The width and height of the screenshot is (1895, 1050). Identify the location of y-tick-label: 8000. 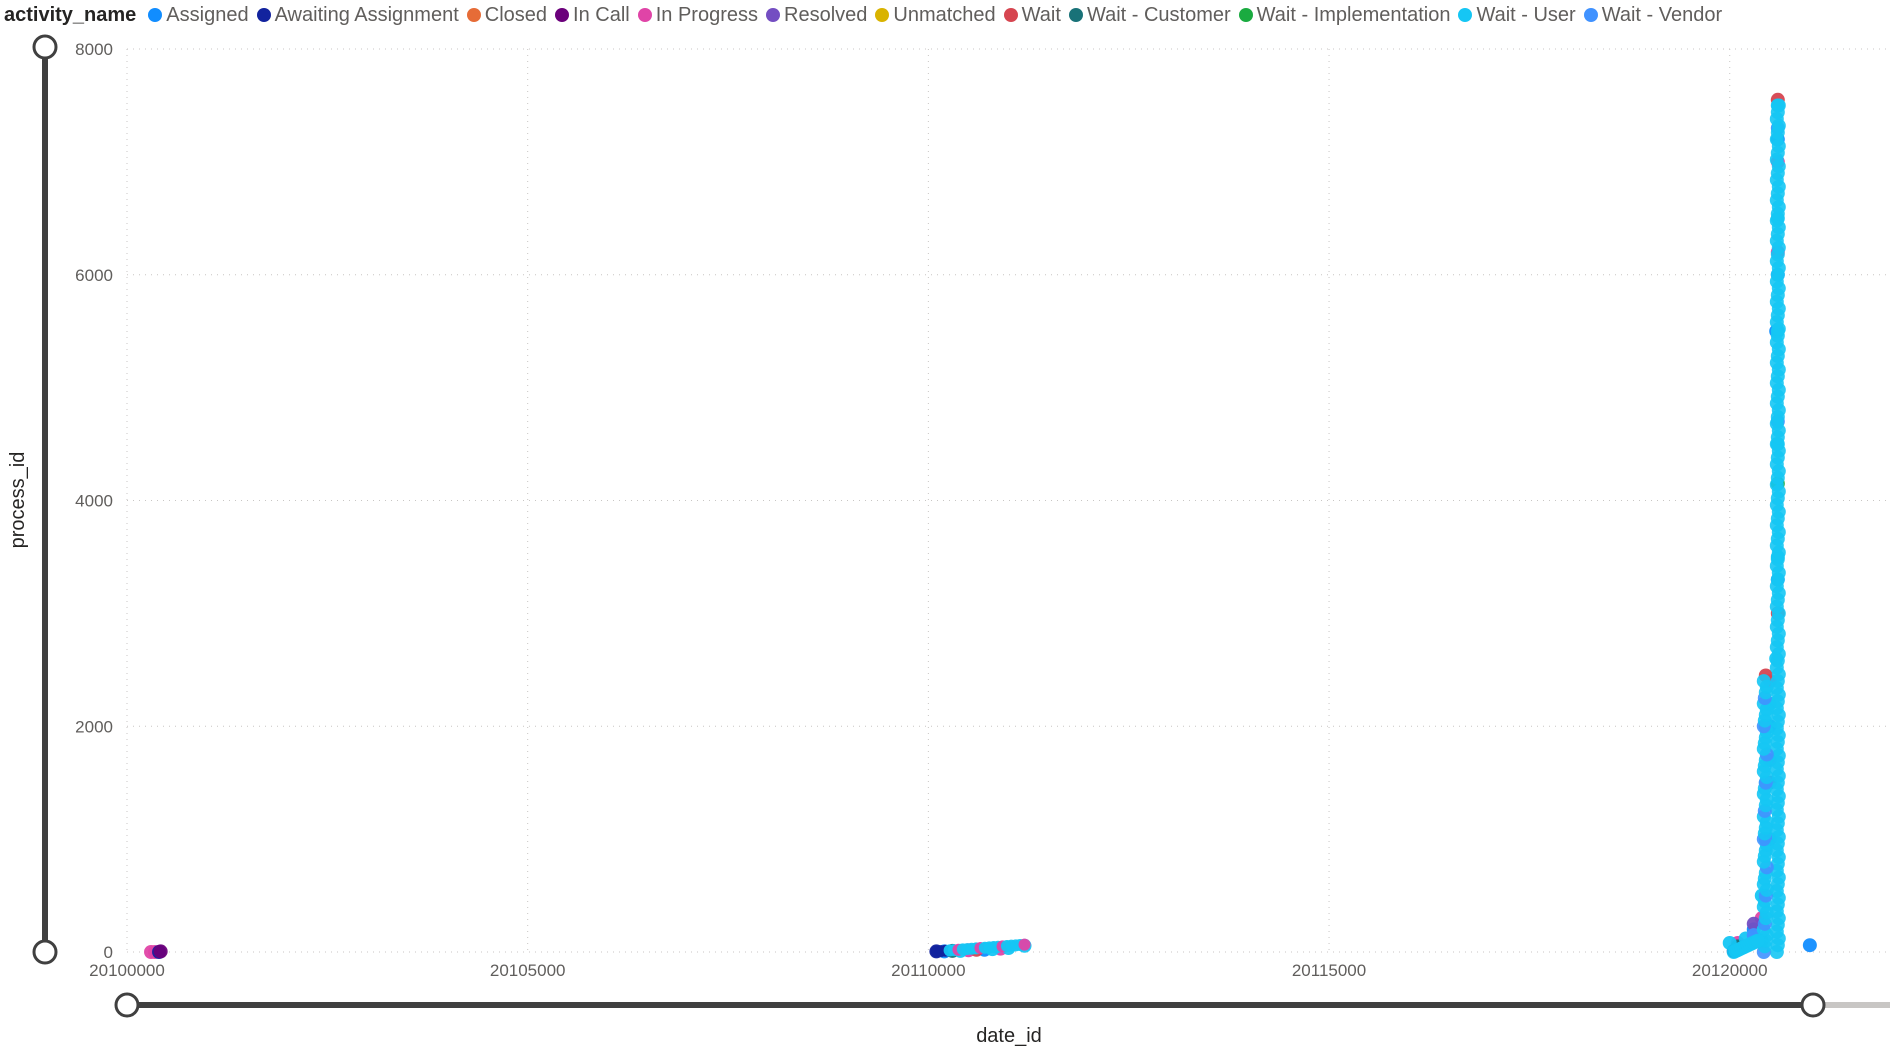
(94, 49).